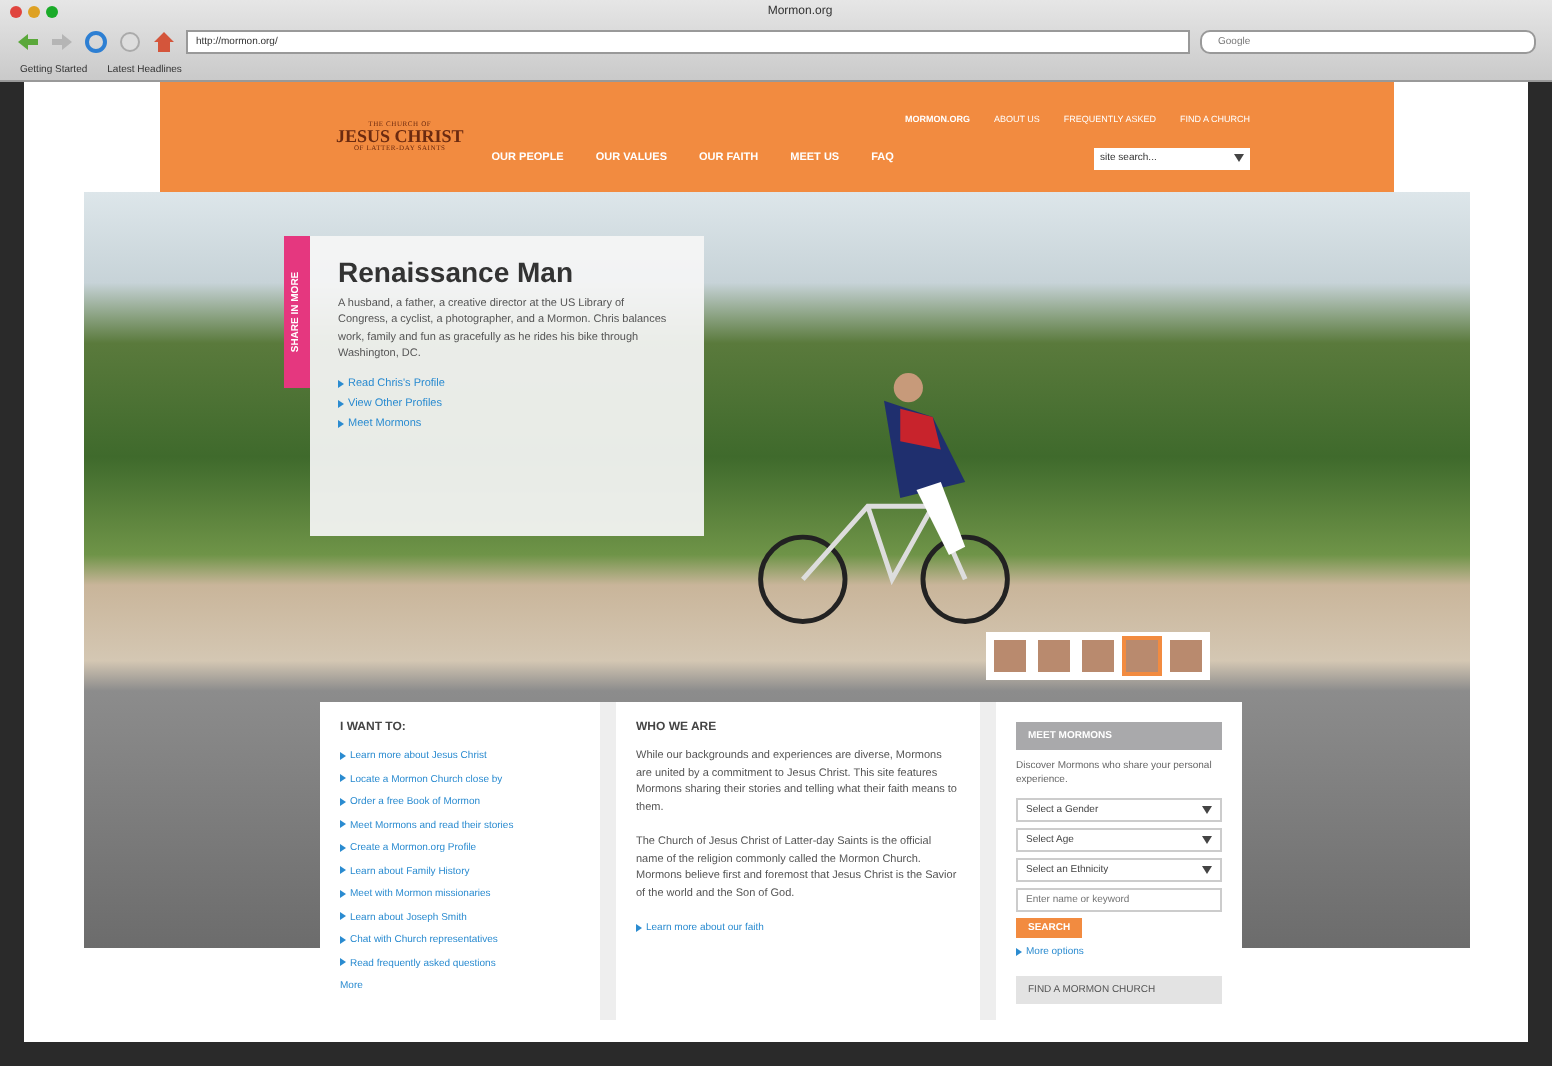 This screenshot has height=1066, width=1552. Describe the element at coordinates (164, 42) in the screenshot. I see `home-icon` at that location.